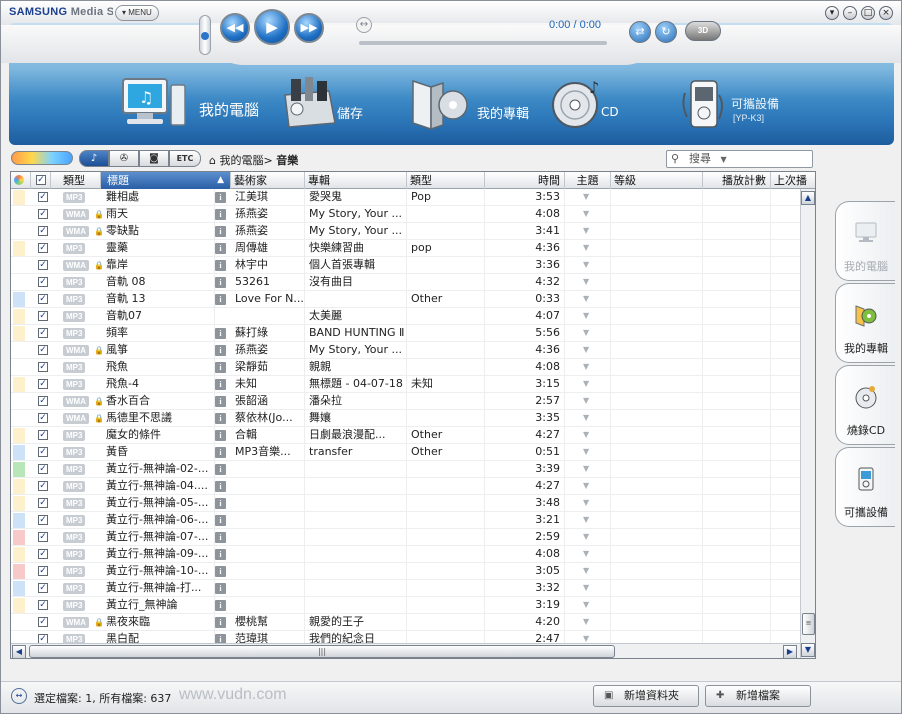  Describe the element at coordinates (272, 27) in the screenshot. I see `play-button: ▶` at that location.